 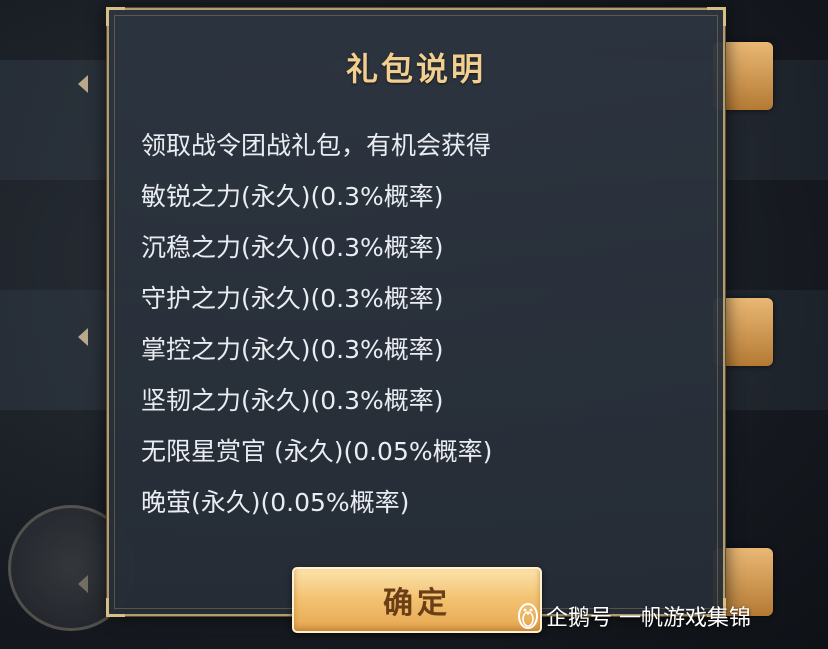 What do you see at coordinates (292, 298) in the screenshot?
I see `reward-item: 守护之力(永久)(0.3%概率)` at bounding box center [292, 298].